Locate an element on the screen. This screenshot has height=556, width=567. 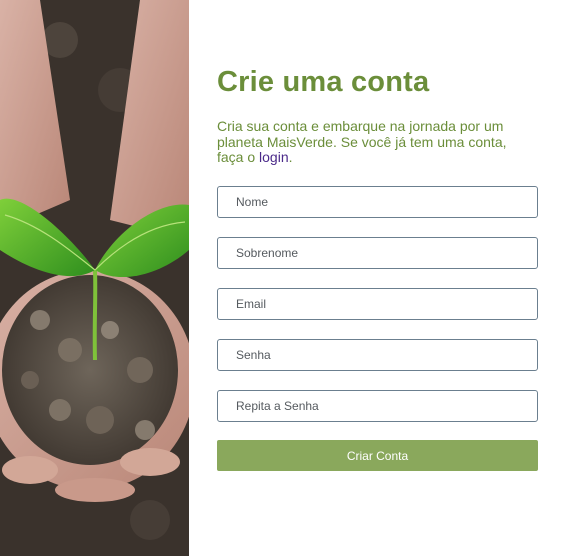
password-input is located at coordinates (377, 355).